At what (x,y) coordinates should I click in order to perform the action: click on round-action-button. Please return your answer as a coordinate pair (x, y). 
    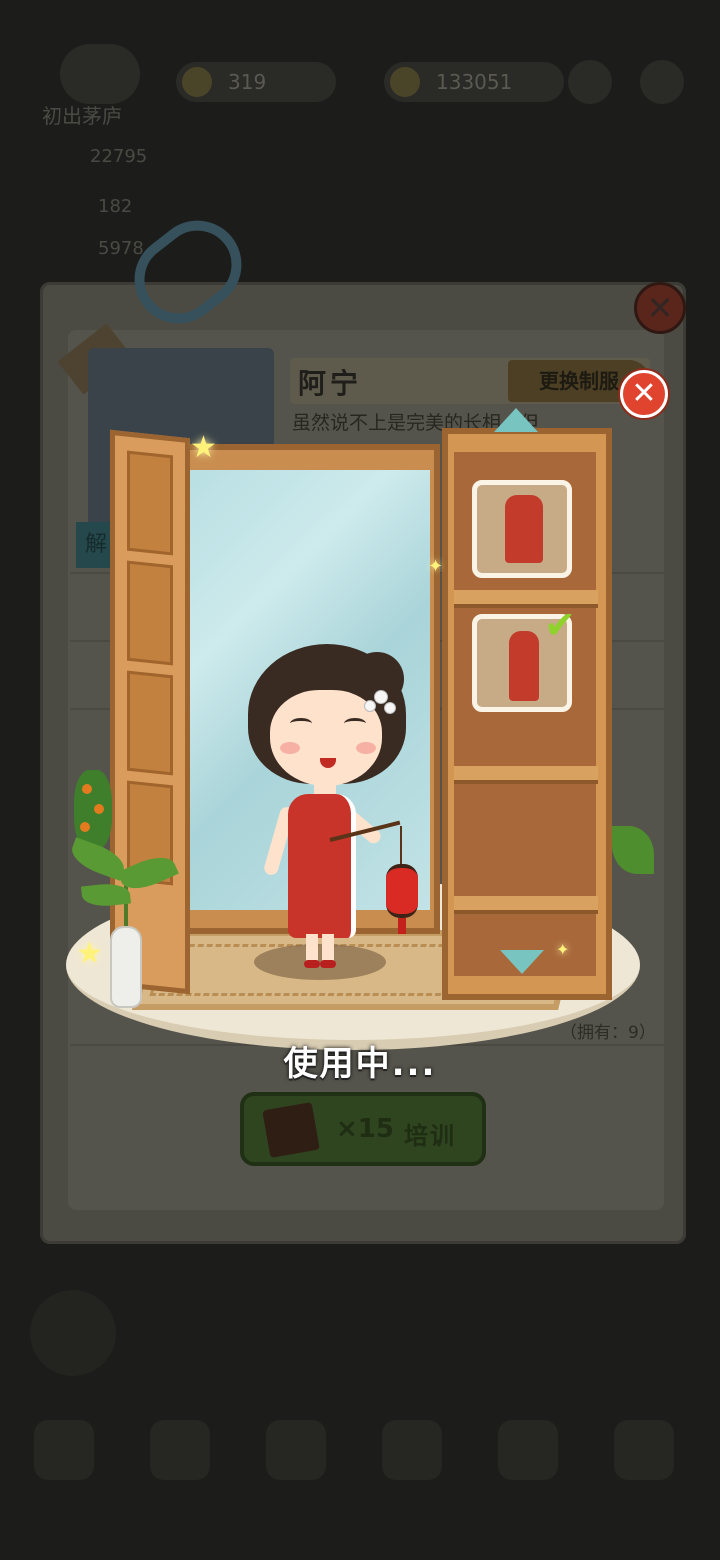
    Looking at the image, I should click on (73, 1333).